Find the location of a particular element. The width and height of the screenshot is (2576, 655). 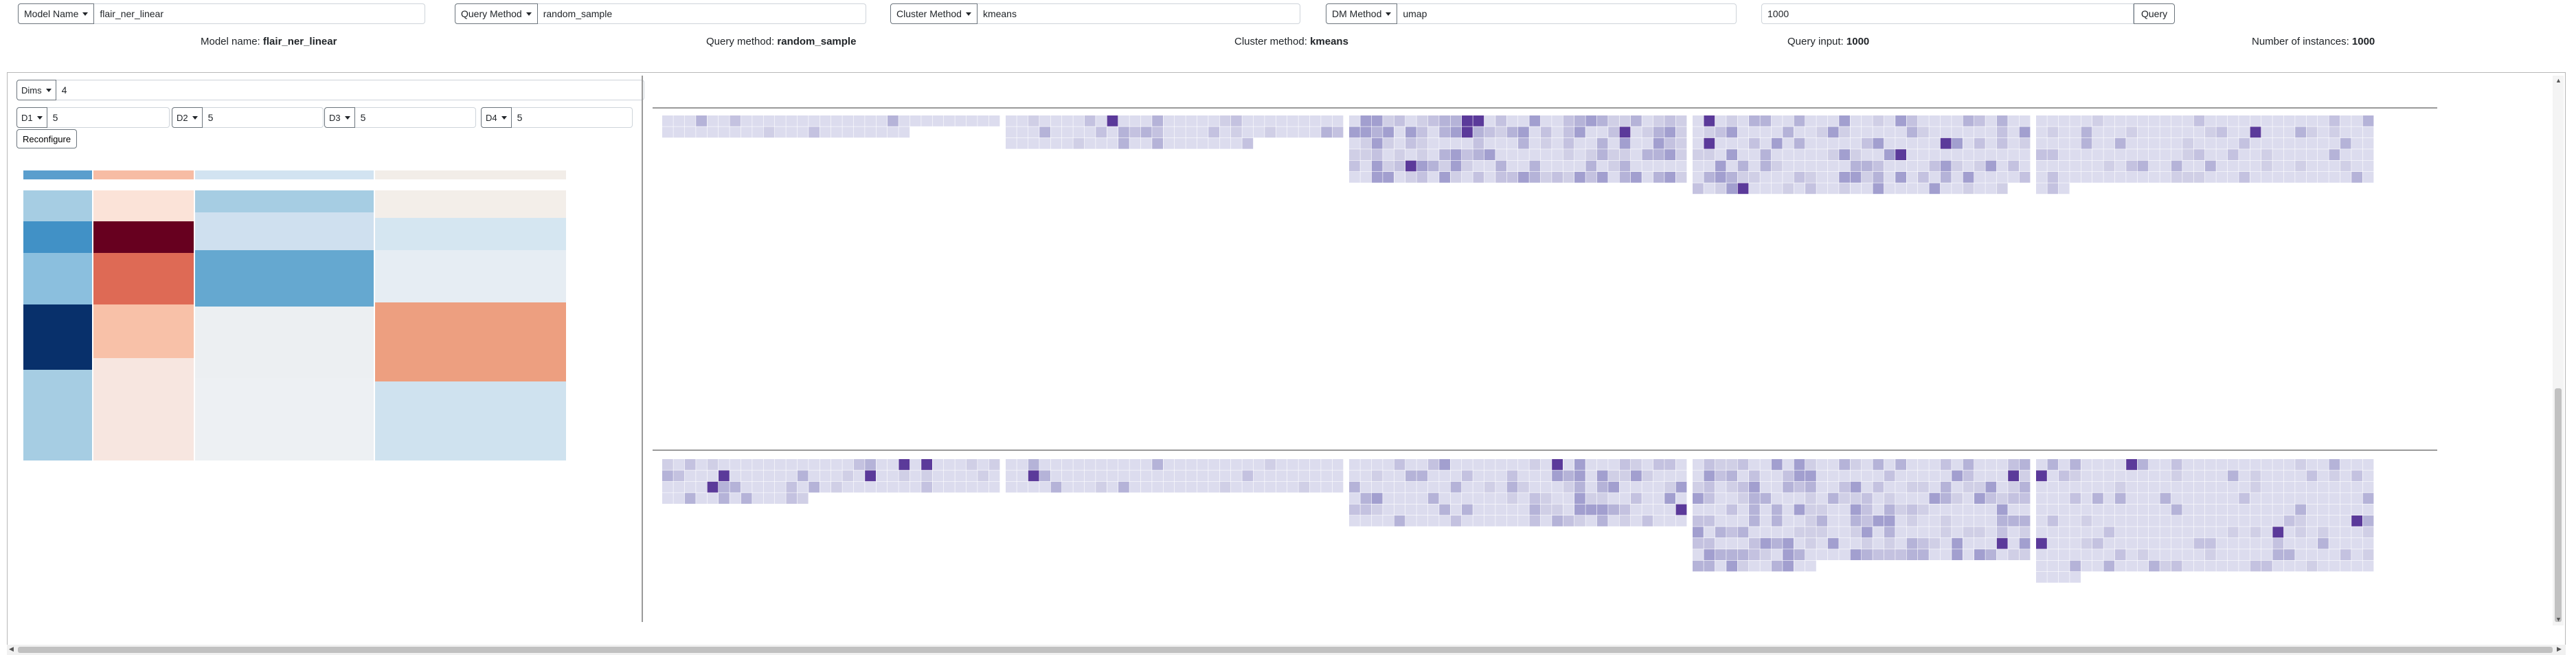

panel-divider is located at coordinates (642, 349).